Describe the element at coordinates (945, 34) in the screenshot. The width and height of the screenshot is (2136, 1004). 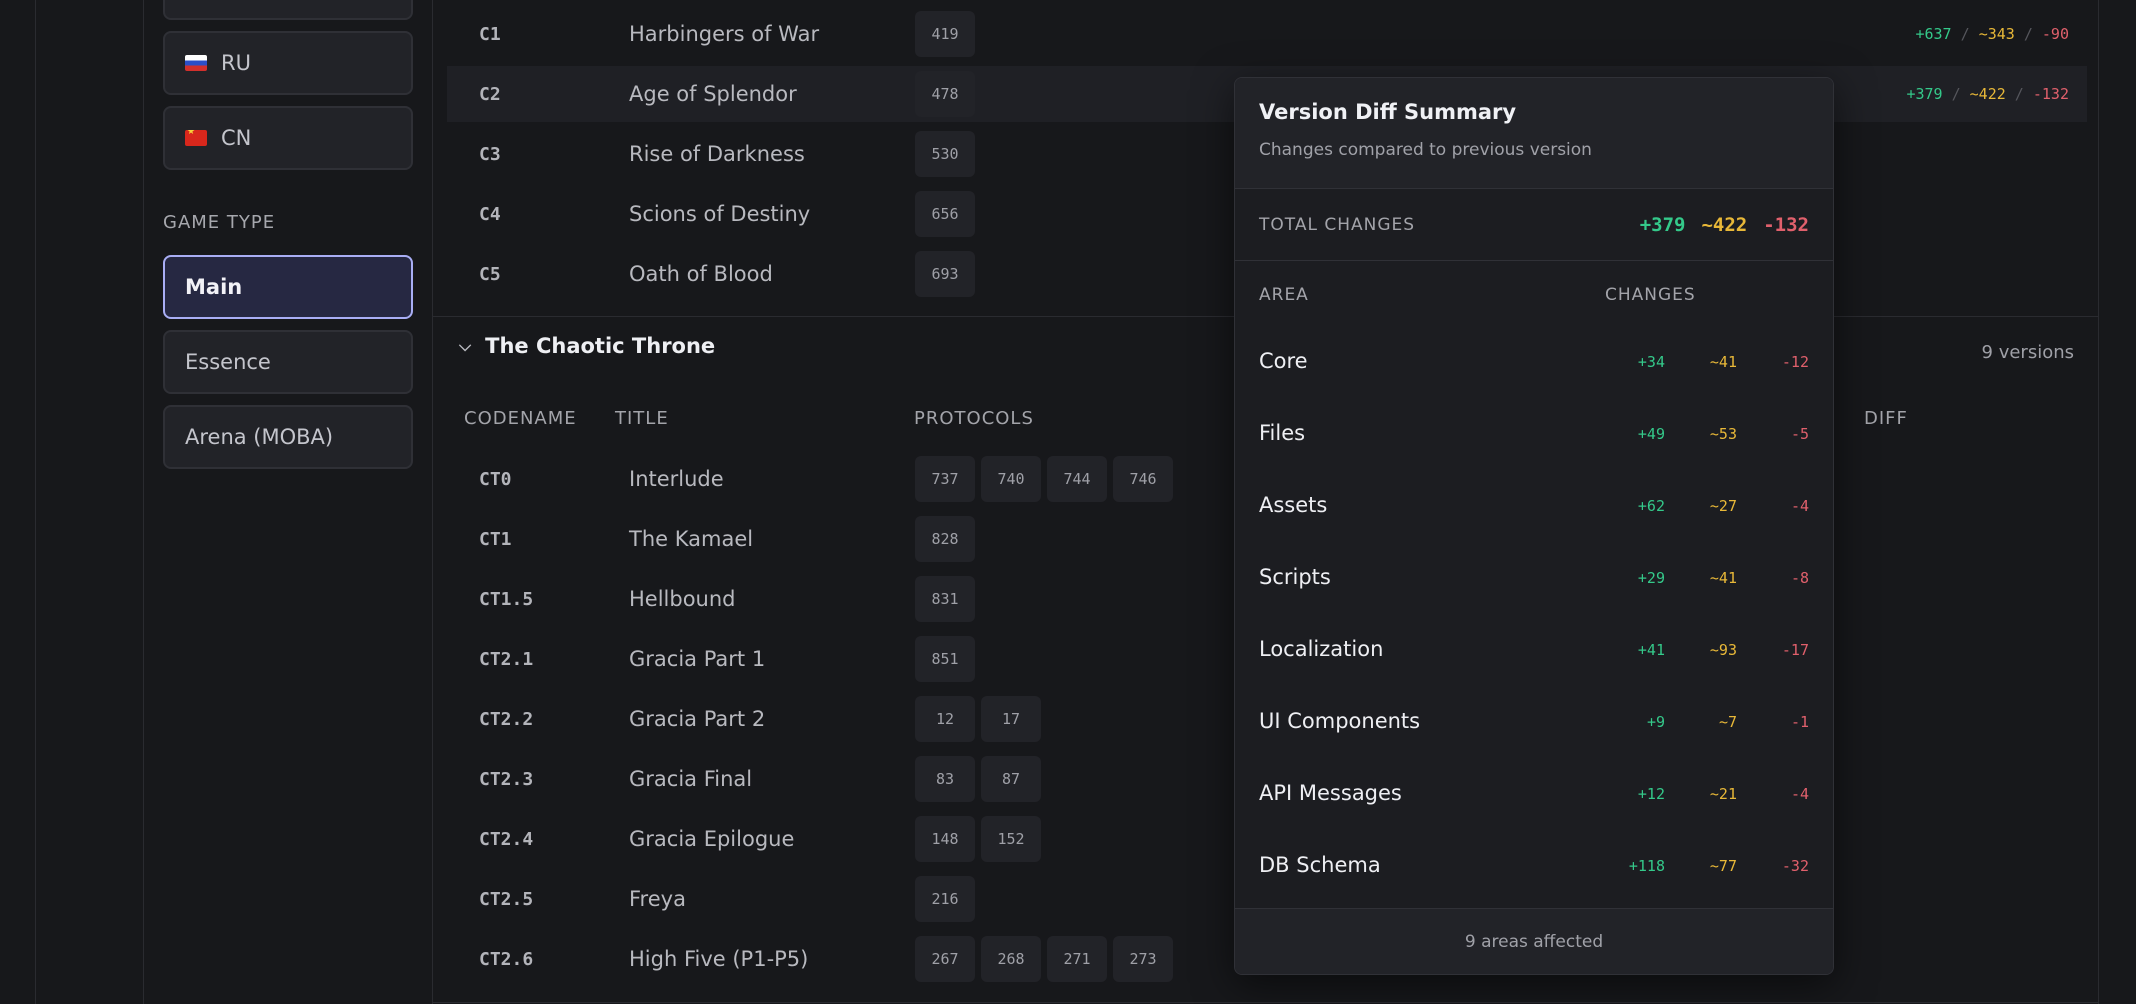
I see `protocol-badge: 419` at that location.